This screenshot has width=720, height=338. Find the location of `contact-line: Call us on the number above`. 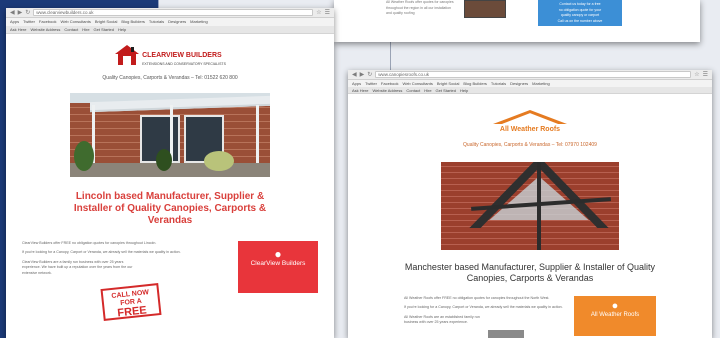

contact-line: Call us on the number above is located at coordinates (580, 20).